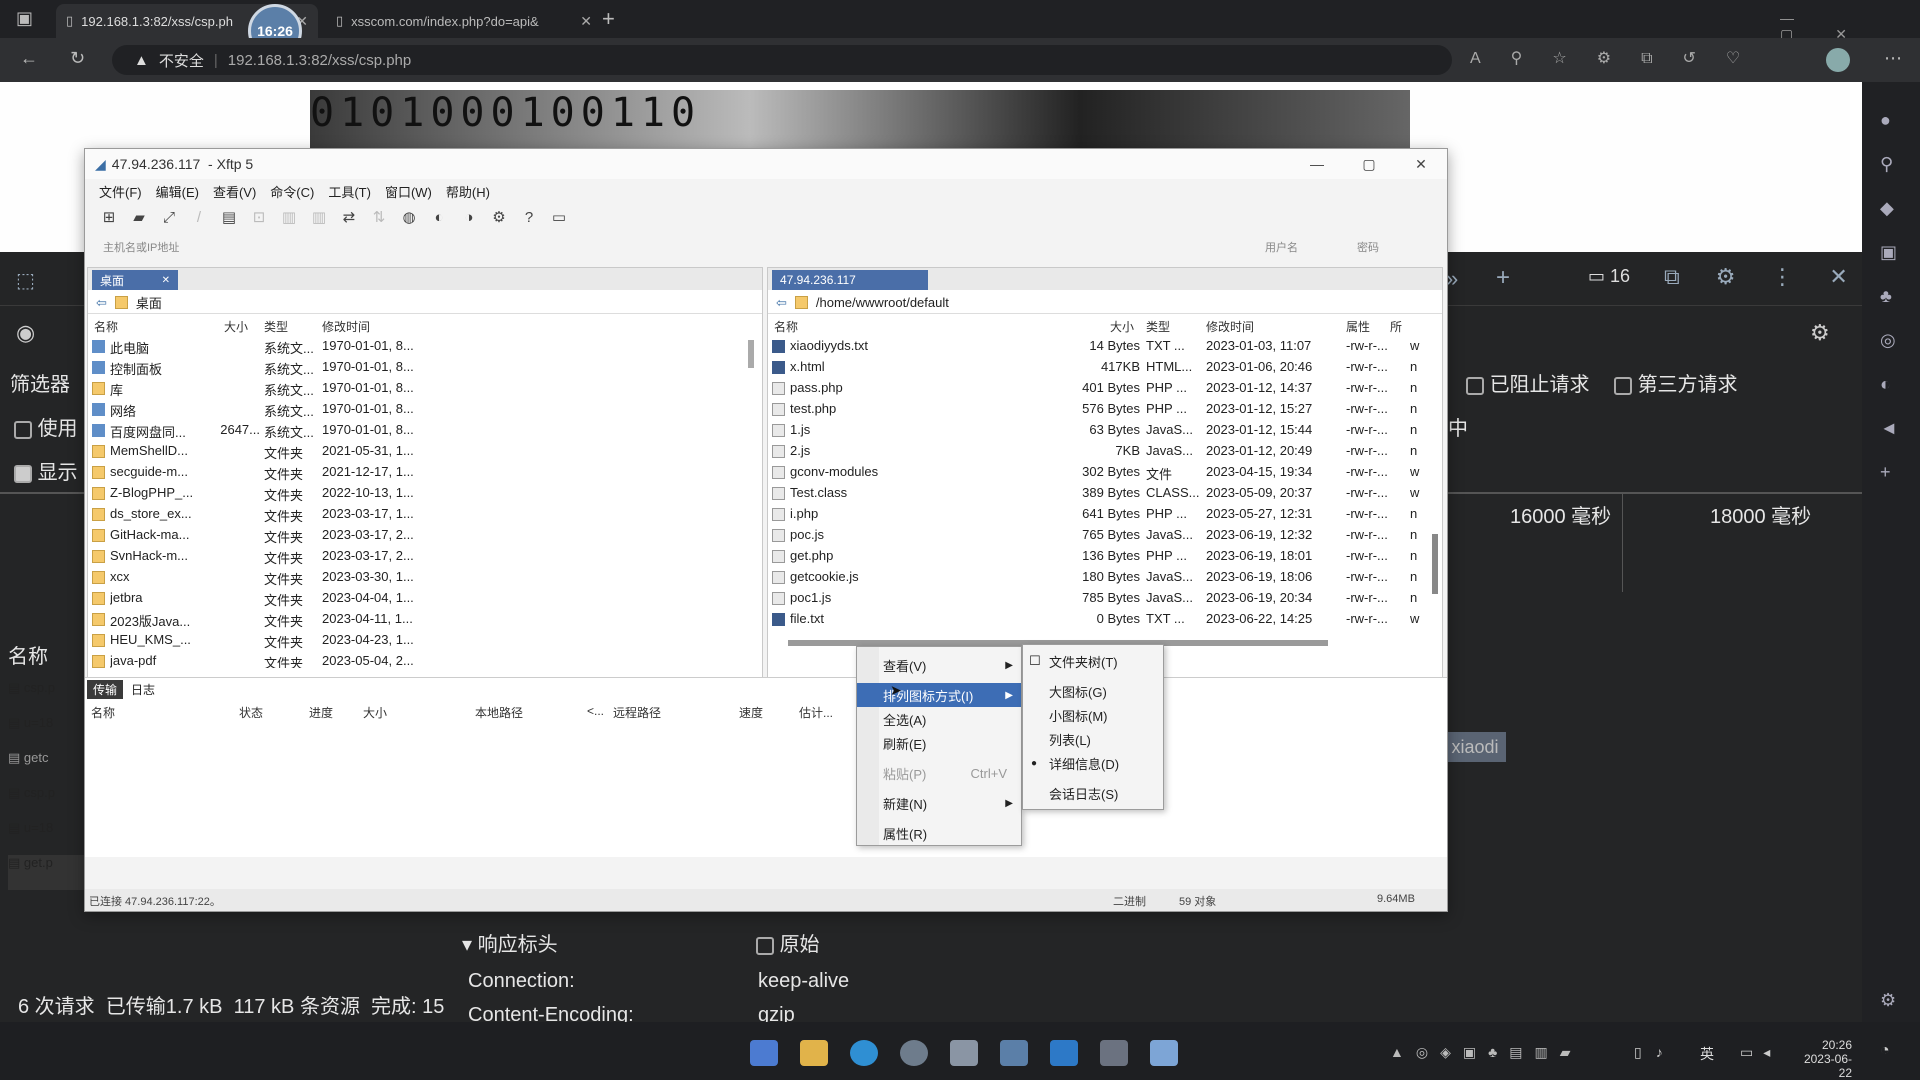 The width and height of the screenshot is (1920, 1080). What do you see at coordinates (166, 280) in the screenshot?
I see `close-tab-icon: ✕` at bounding box center [166, 280].